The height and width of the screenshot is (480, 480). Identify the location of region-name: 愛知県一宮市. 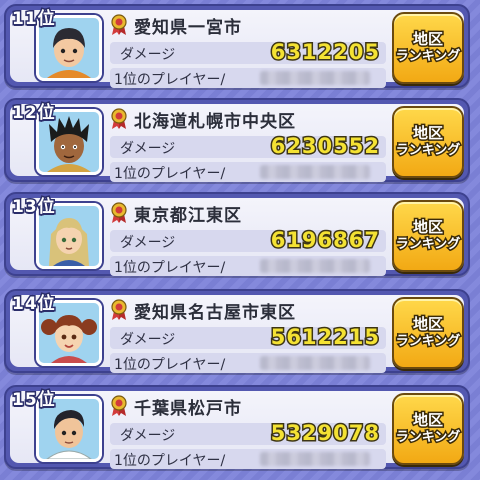
(188, 27).